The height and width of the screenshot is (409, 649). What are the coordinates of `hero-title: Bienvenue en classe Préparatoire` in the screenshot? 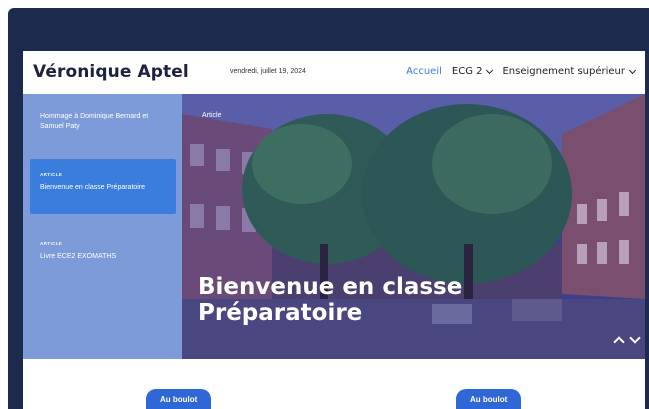 It's located at (363, 300).